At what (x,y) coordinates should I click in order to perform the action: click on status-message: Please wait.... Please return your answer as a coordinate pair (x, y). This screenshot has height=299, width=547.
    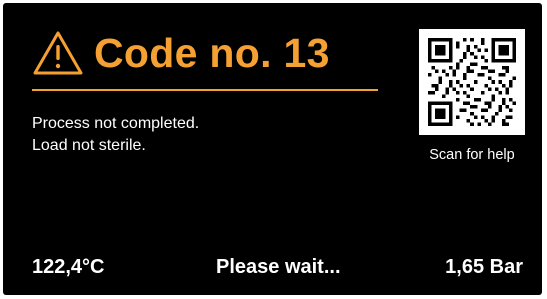
    Looking at the image, I should click on (278, 267).